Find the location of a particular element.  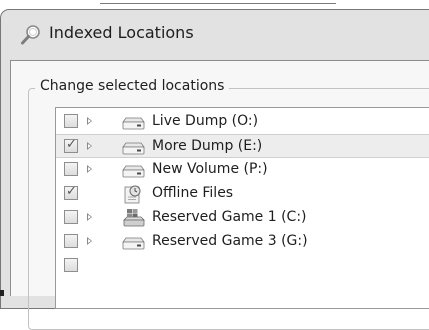

list-item: ✓ More Dump (E:) is located at coordinates (242, 146).